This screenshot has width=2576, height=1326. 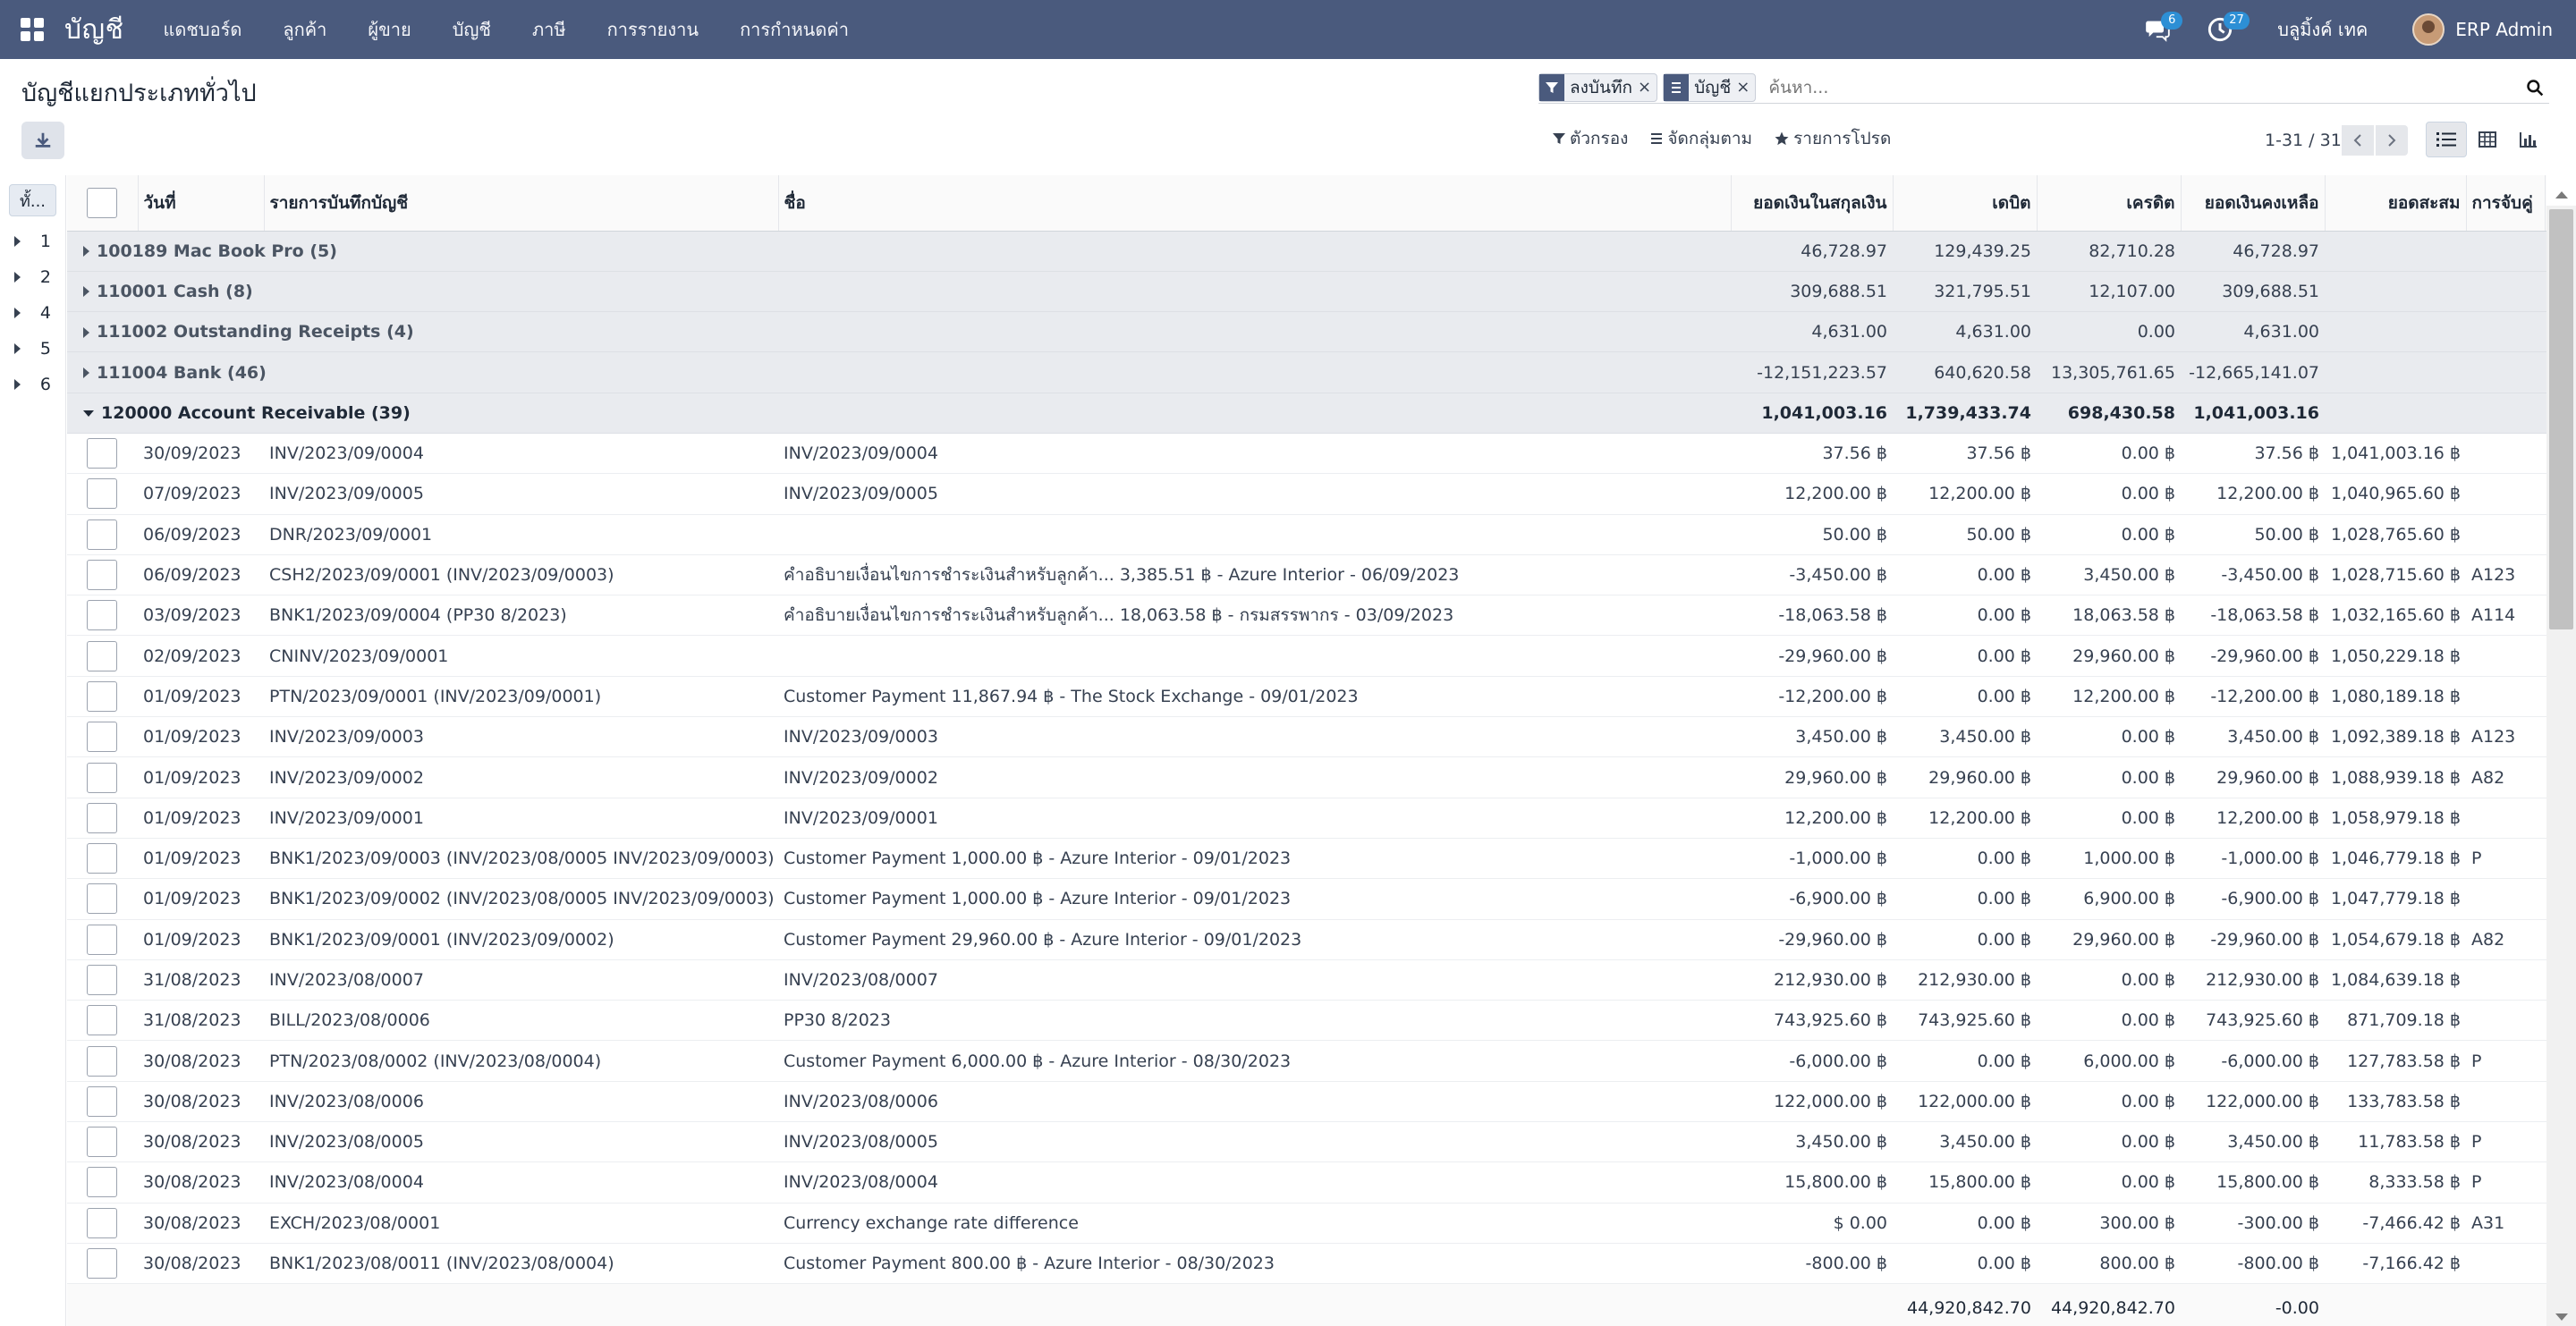 What do you see at coordinates (42, 140) in the screenshot?
I see `export-button` at bounding box center [42, 140].